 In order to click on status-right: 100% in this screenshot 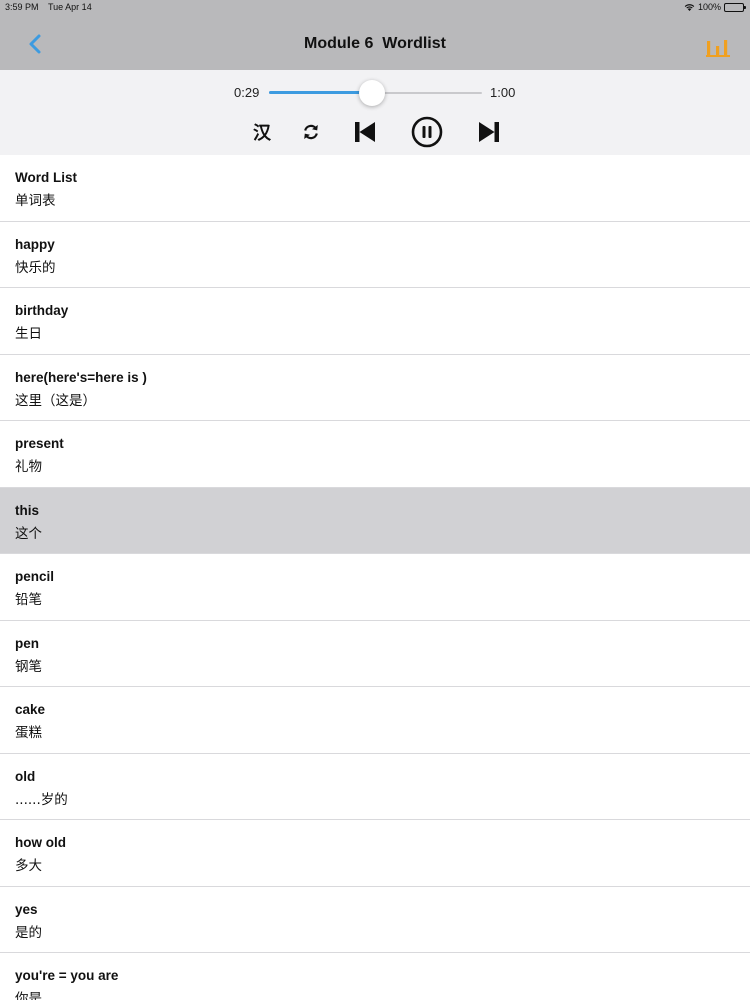, I will do `click(715, 7)`.